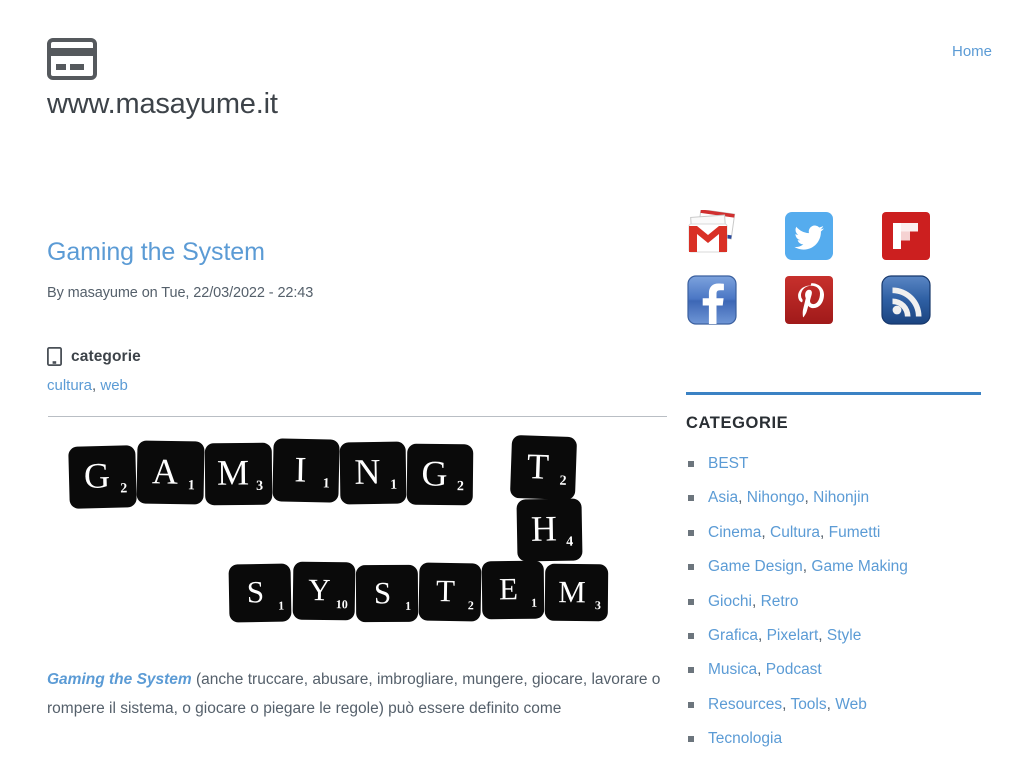 The height and width of the screenshot is (768, 1024). Describe the element at coordinates (538, 466) in the screenshot. I see `scrabble-letter: T` at that location.